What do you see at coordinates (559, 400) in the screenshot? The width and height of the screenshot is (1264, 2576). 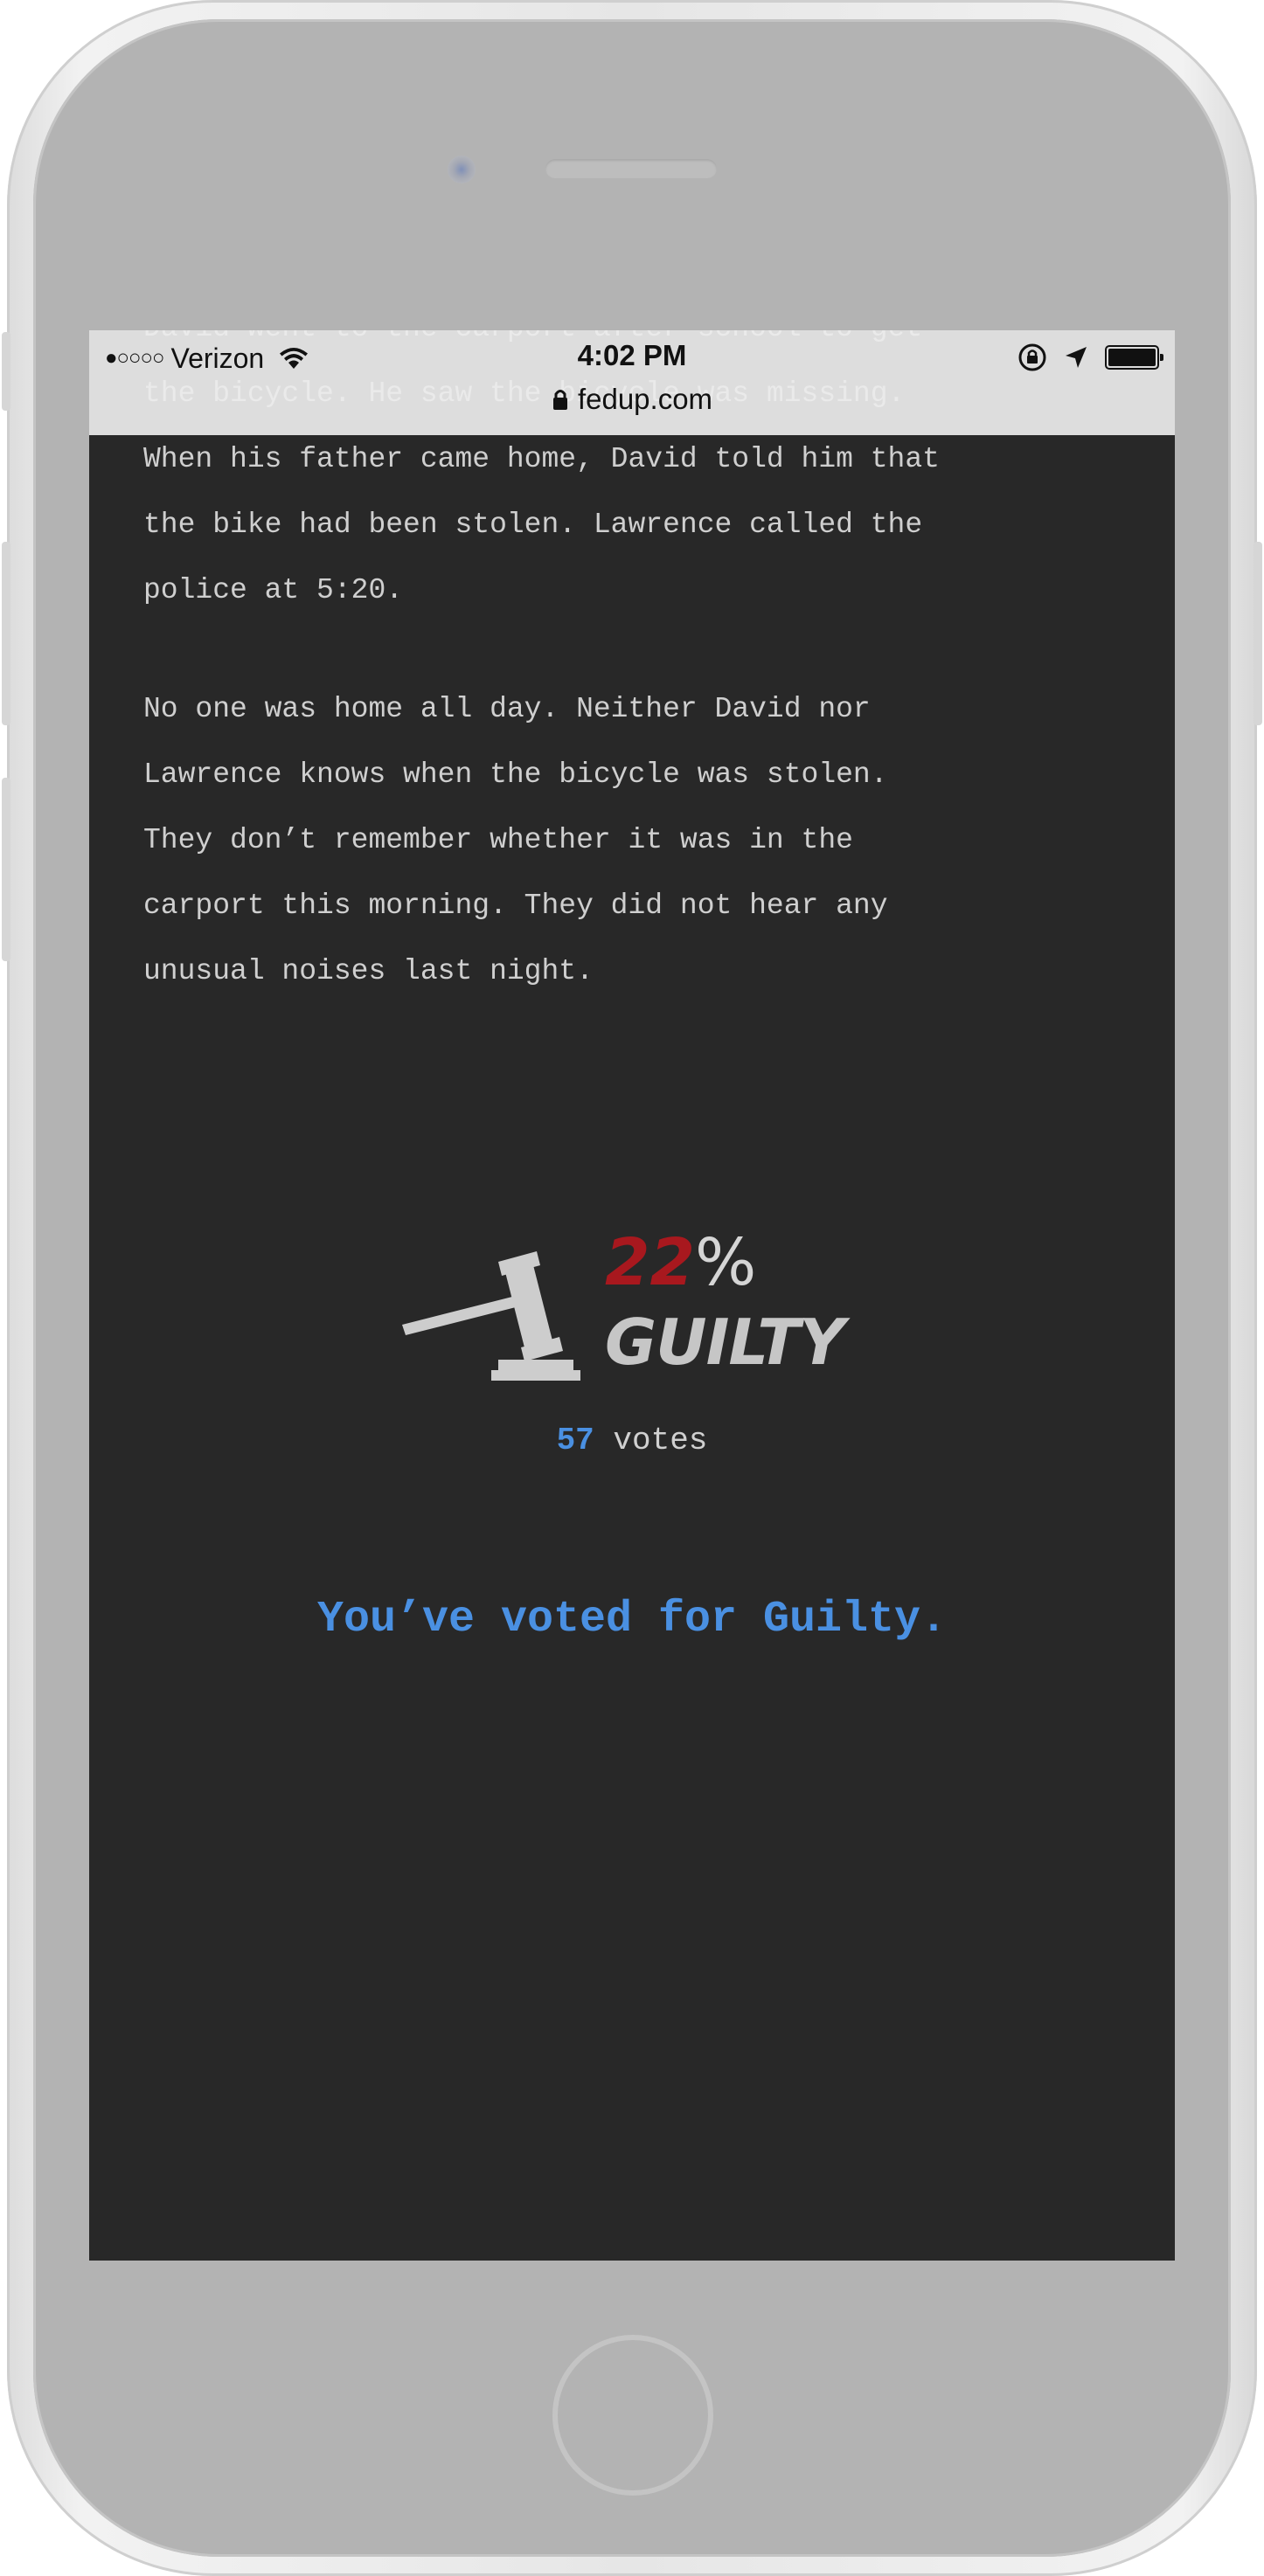 I see `lock-icon` at bounding box center [559, 400].